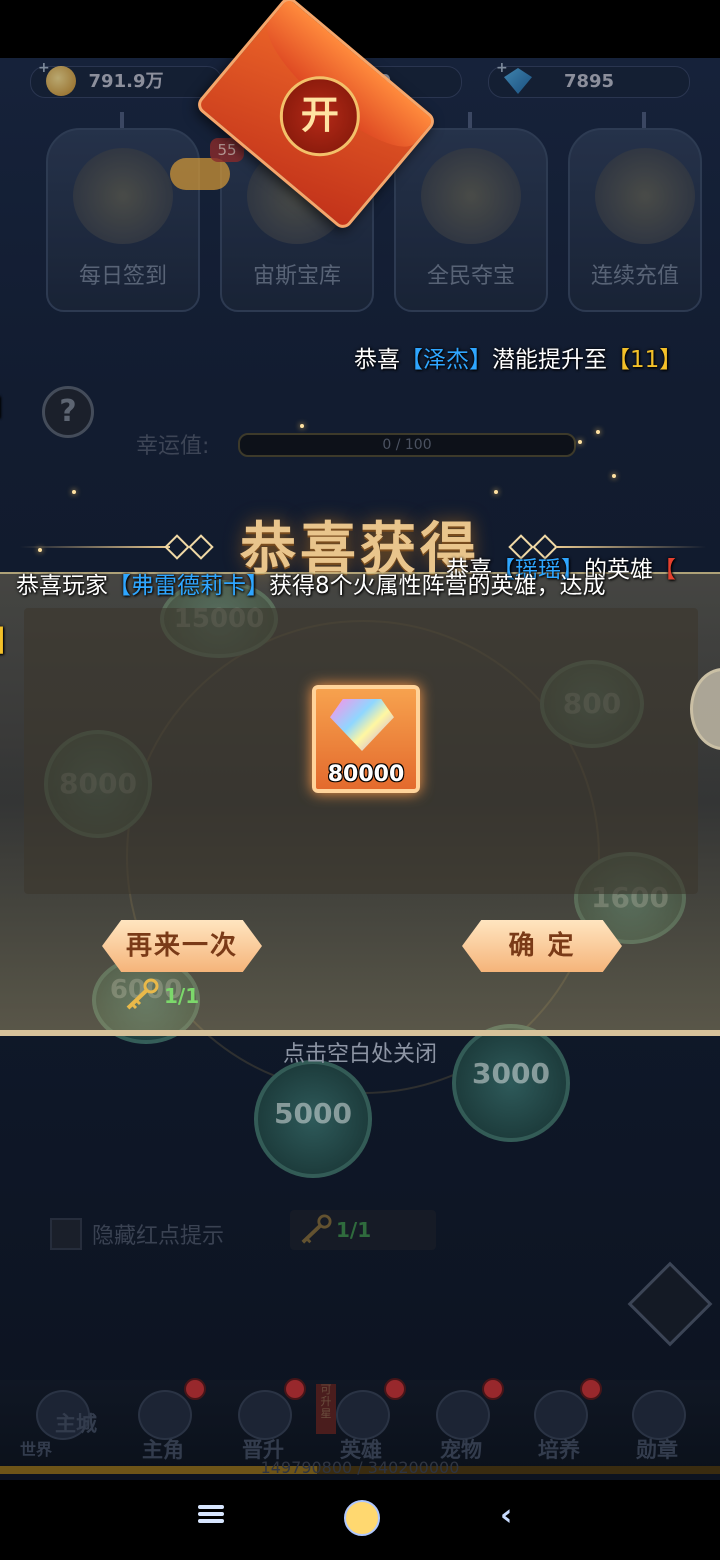 The image size is (720, 1560). Describe the element at coordinates (188, 586) in the screenshot. I see `player-name: 【弗雷德莉卡】` at that location.